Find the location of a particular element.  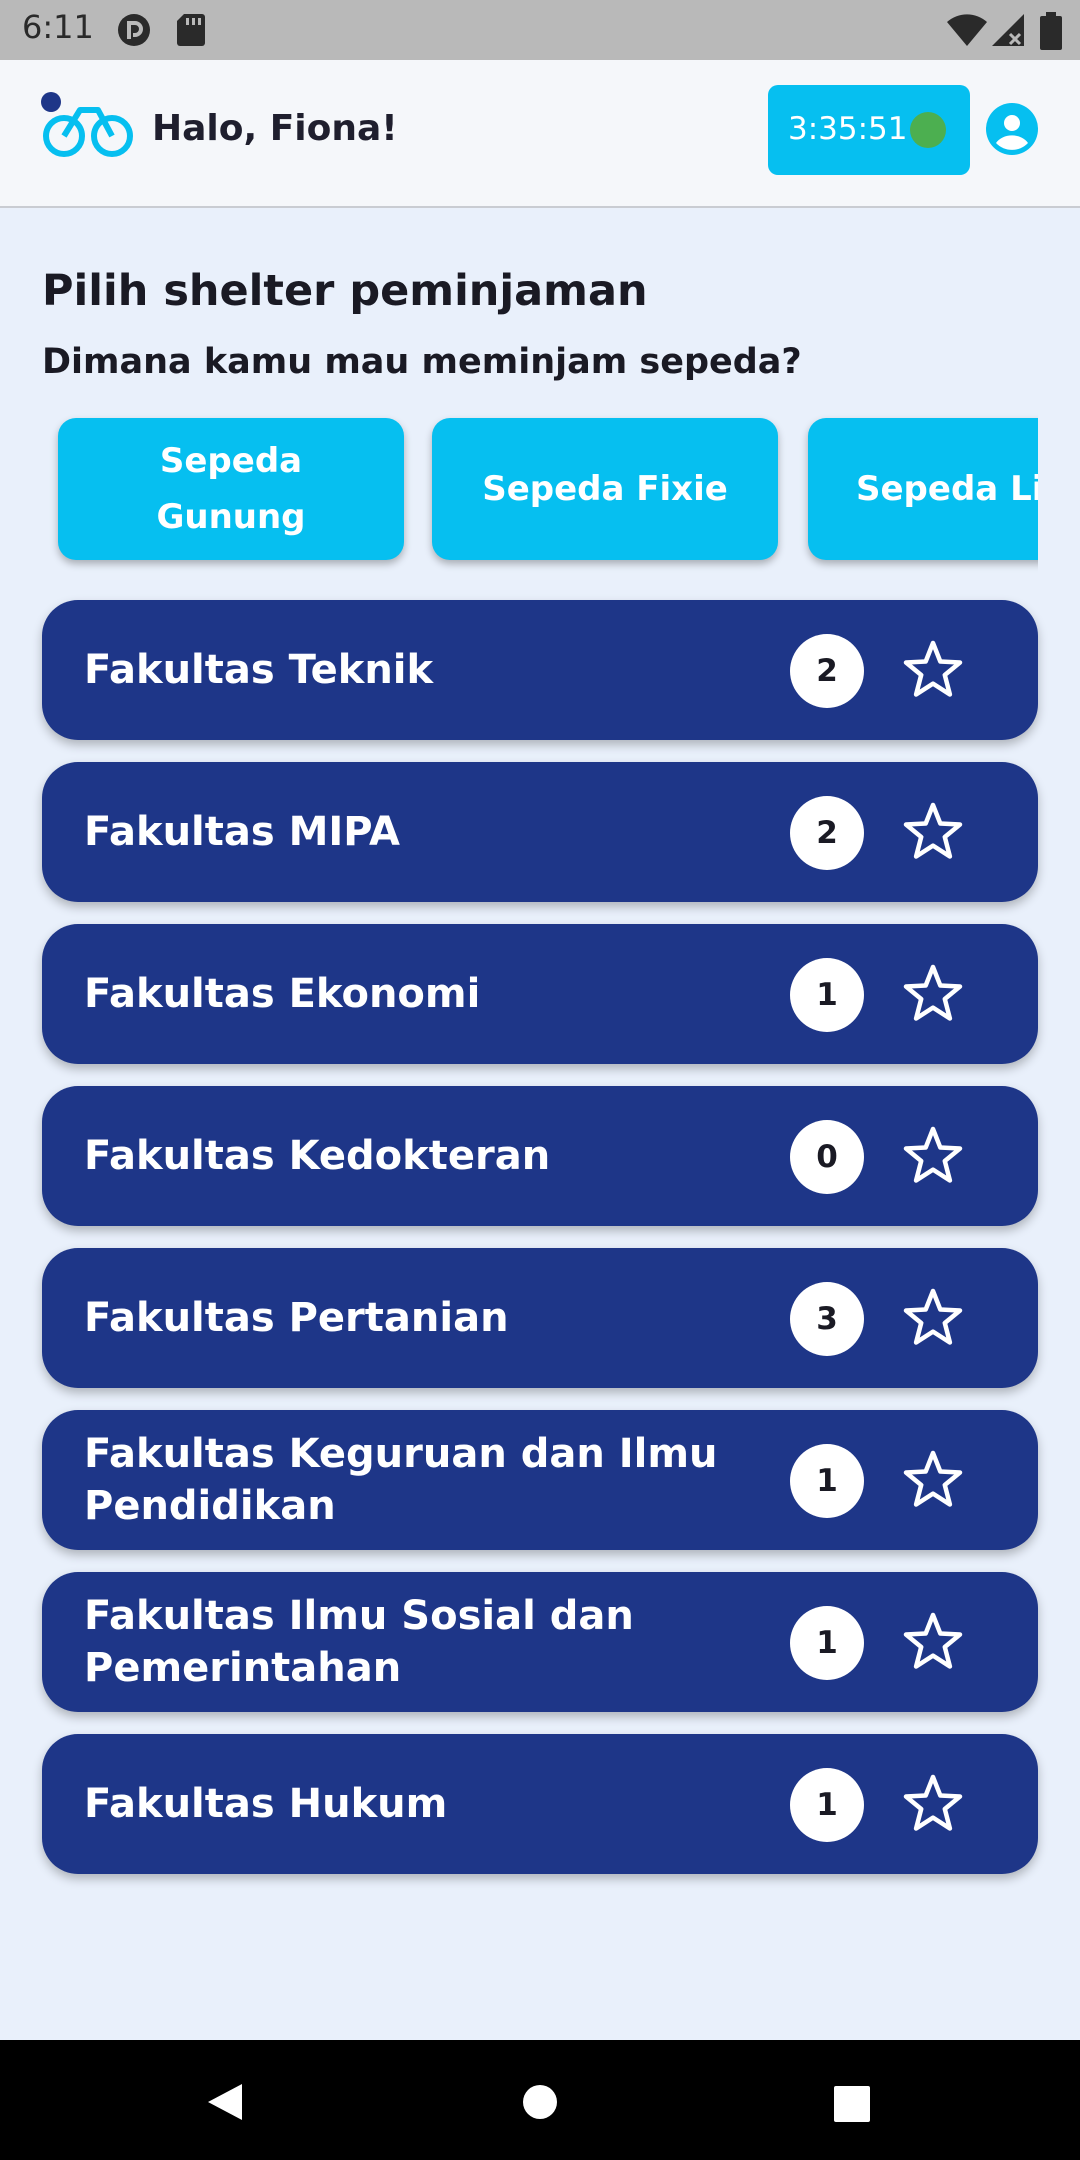

bike-count-badge: 3 is located at coordinates (827, 1319).